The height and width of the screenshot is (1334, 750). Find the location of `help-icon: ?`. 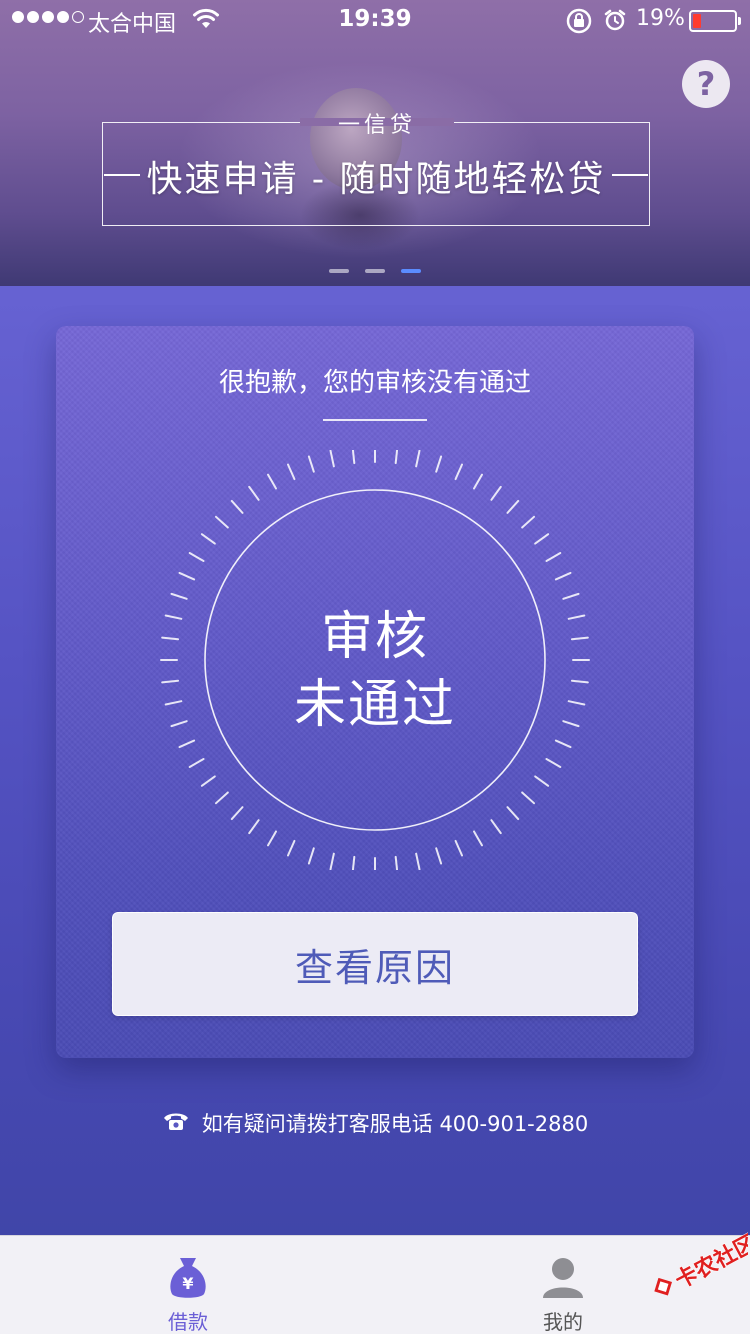

help-icon: ? is located at coordinates (706, 84).